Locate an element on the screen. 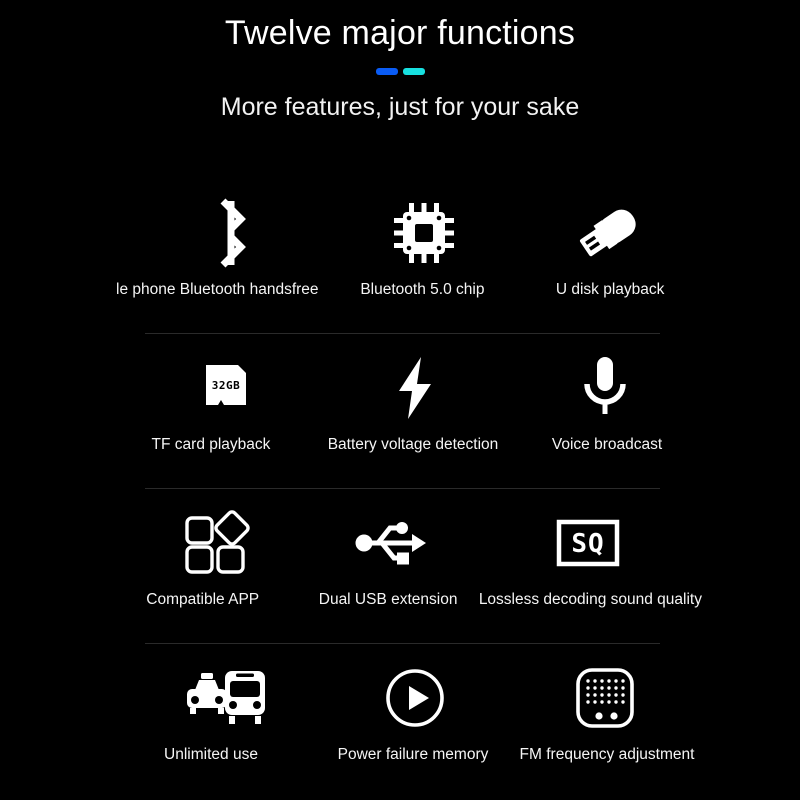 The width and height of the screenshot is (800, 800). feature-cell: FM frequency adjustment is located at coordinates (605, 720).